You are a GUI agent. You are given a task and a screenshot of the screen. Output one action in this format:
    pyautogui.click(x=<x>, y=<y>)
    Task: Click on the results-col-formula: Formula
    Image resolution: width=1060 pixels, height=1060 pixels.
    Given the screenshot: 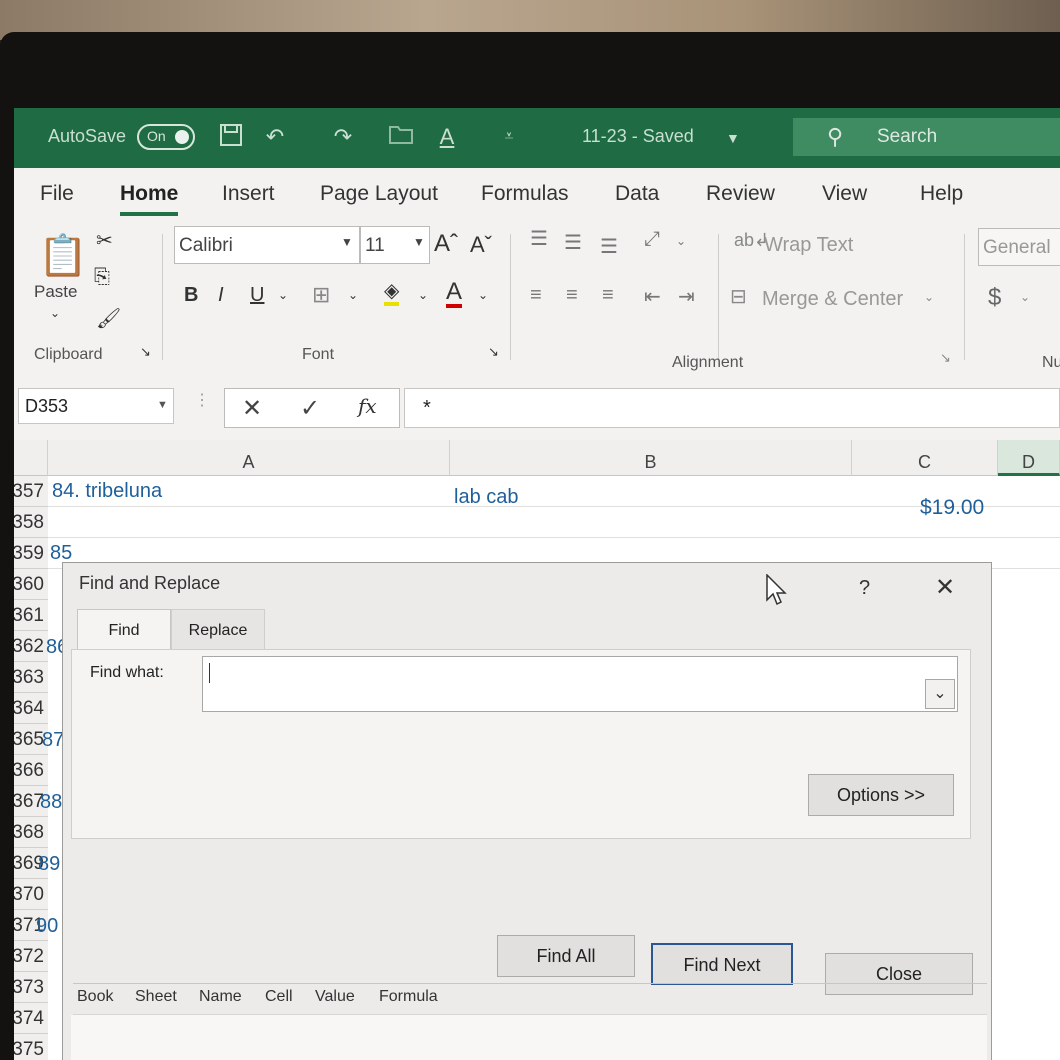 What is the action you would take?
    pyautogui.click(x=408, y=997)
    